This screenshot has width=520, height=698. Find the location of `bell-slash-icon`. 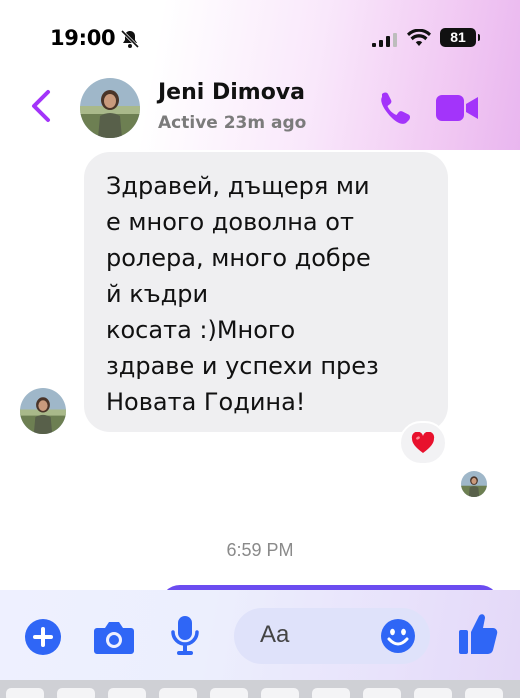

bell-slash-icon is located at coordinates (130, 39).